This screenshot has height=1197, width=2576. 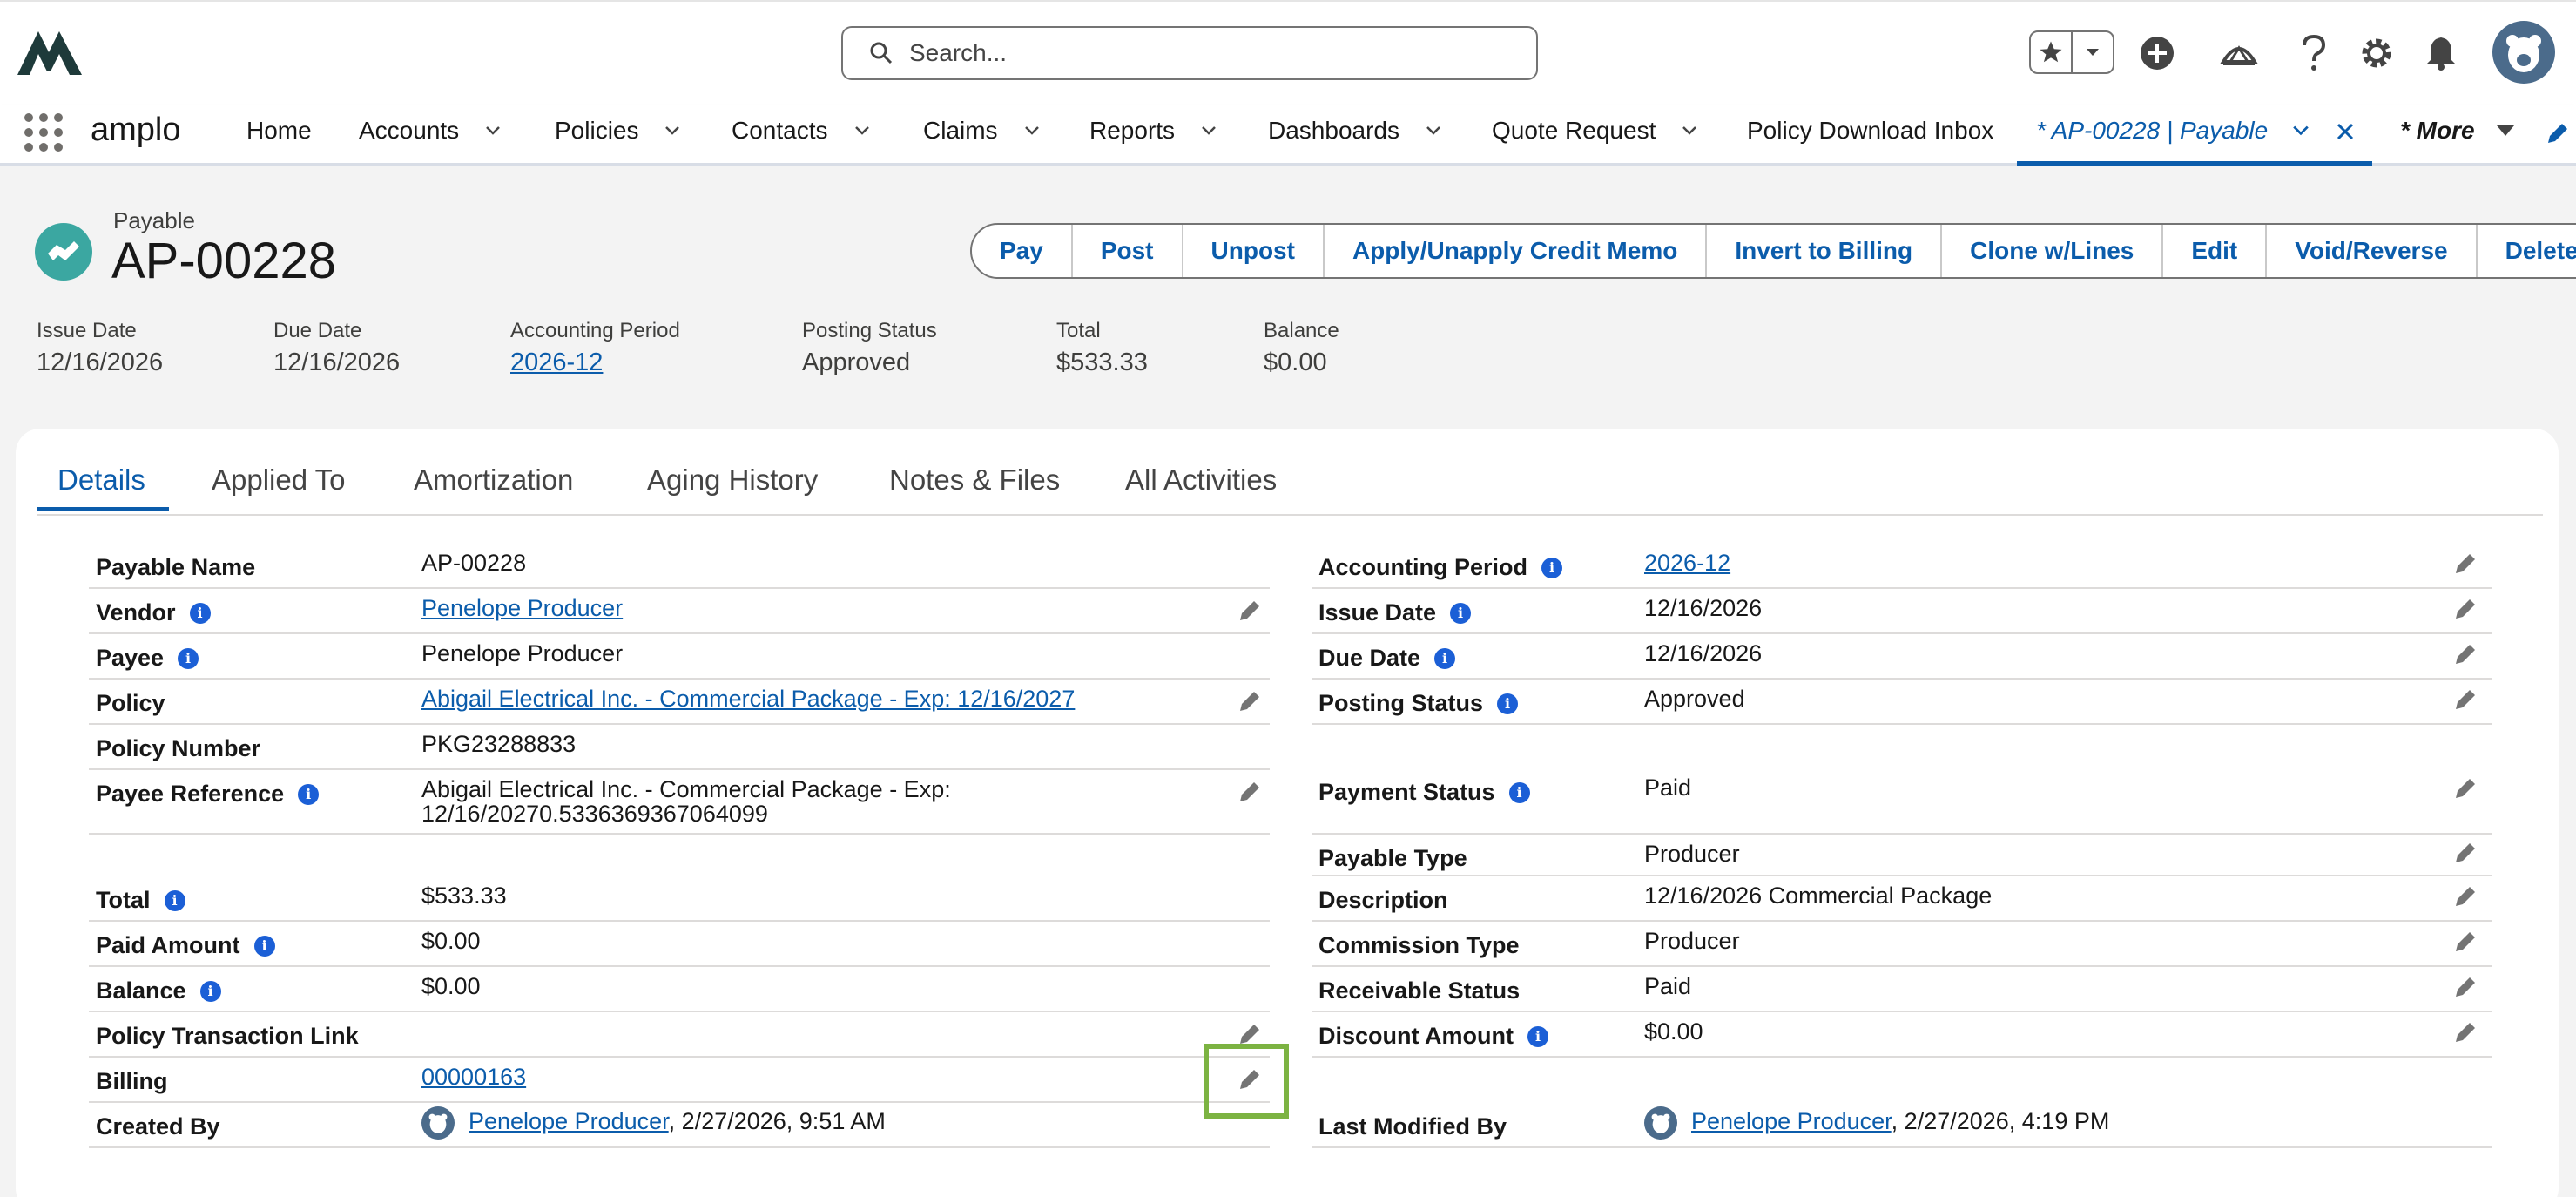 I want to click on nav-claims: Claims, so click(x=981, y=131).